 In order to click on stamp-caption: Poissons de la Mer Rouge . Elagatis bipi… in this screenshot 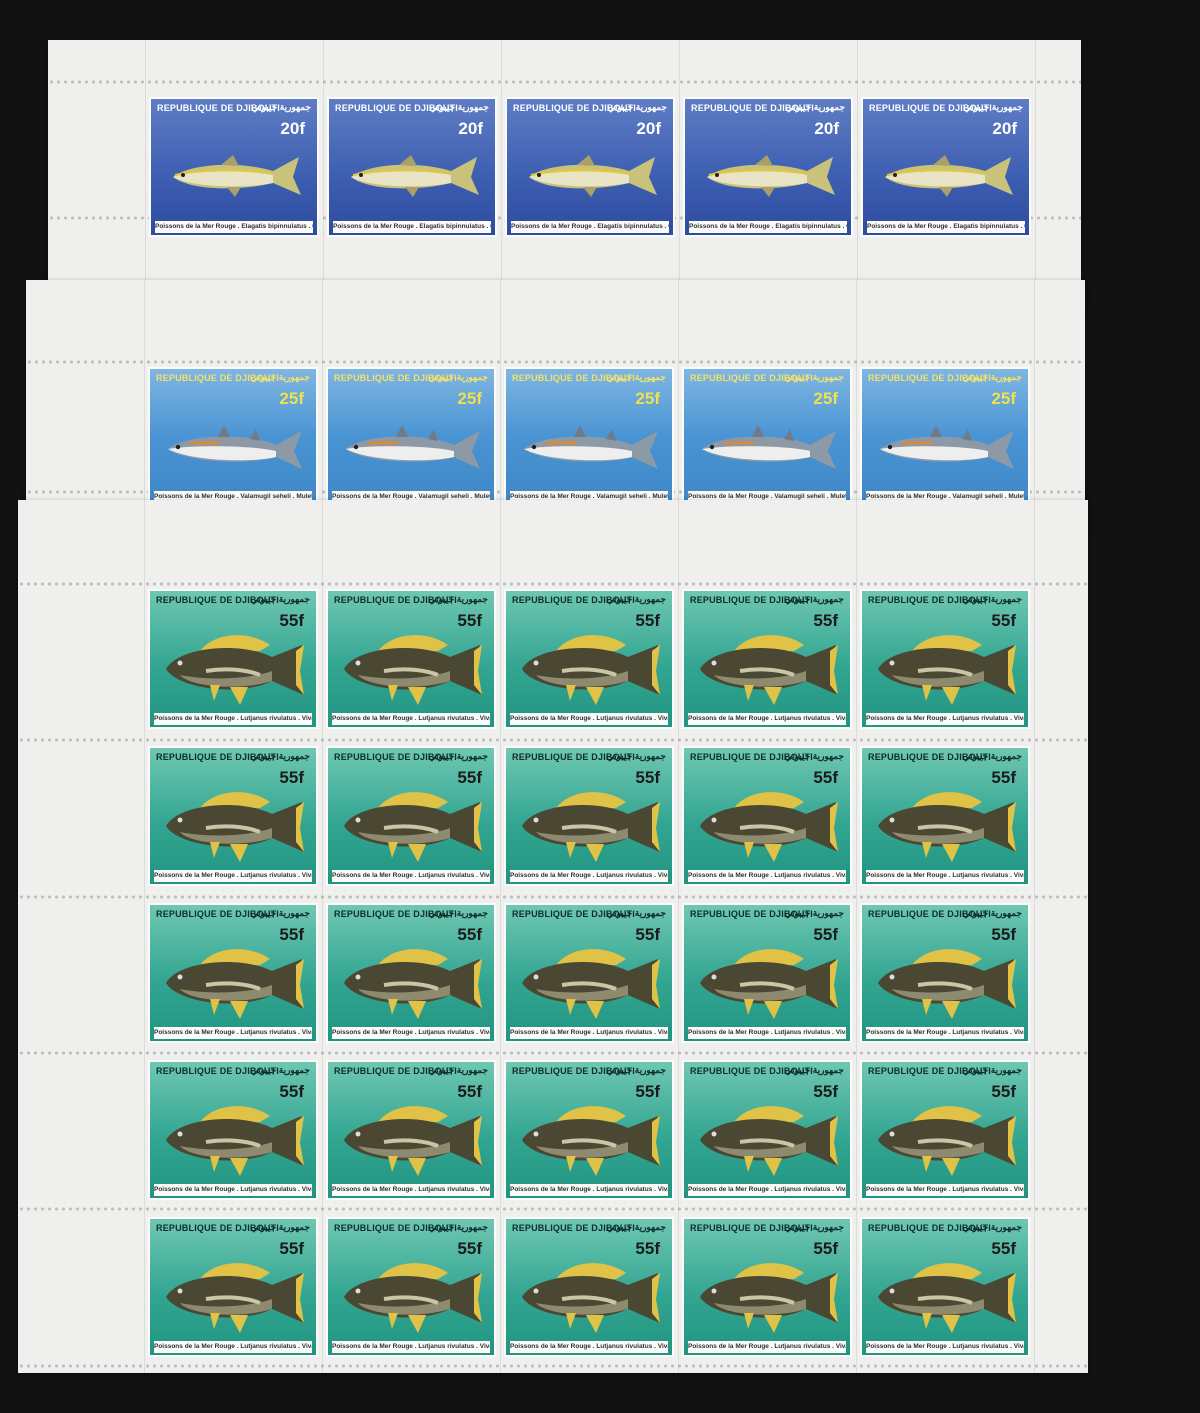, I will do `click(946, 227)`.